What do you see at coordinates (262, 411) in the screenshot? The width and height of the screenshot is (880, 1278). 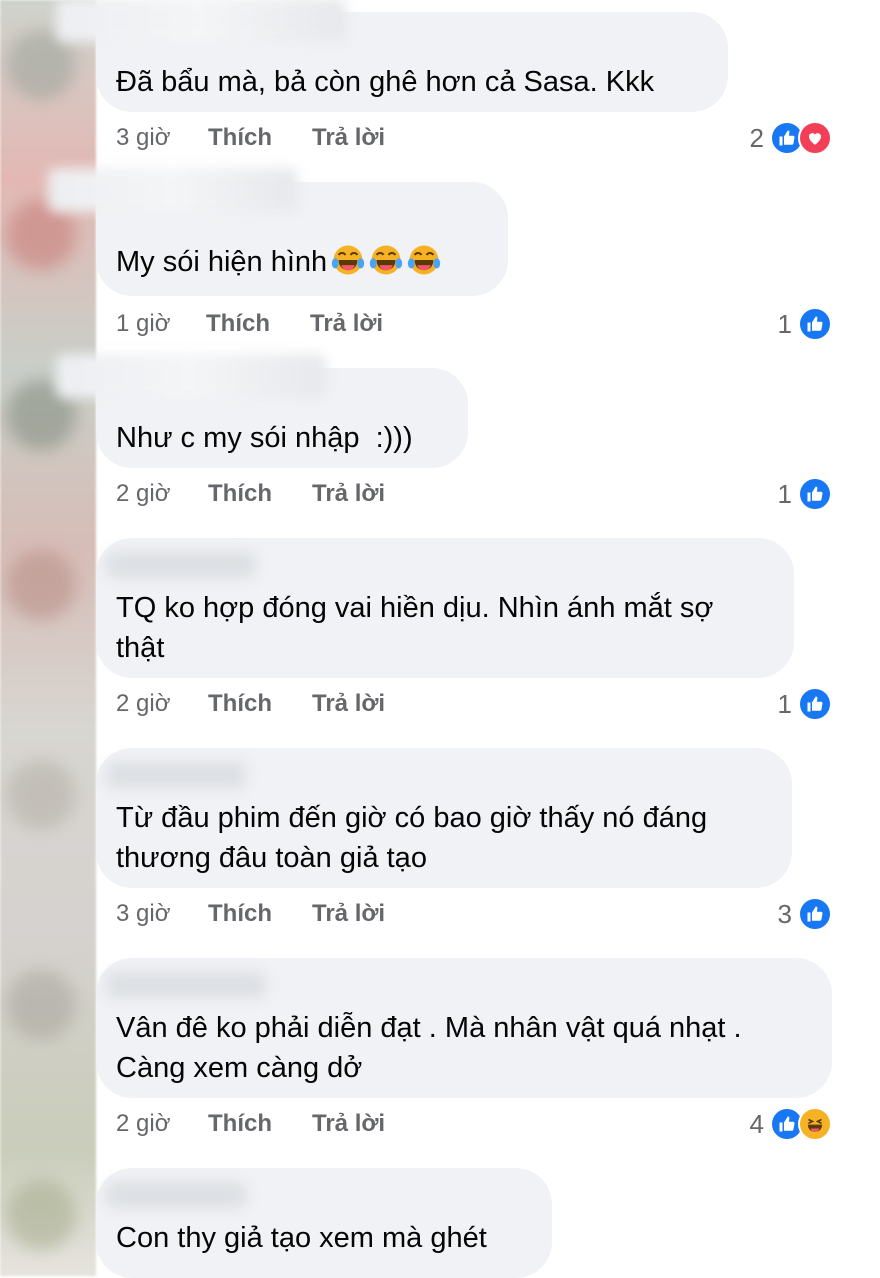 I see `comment-bubble: Như c my sói nhập :)))` at bounding box center [262, 411].